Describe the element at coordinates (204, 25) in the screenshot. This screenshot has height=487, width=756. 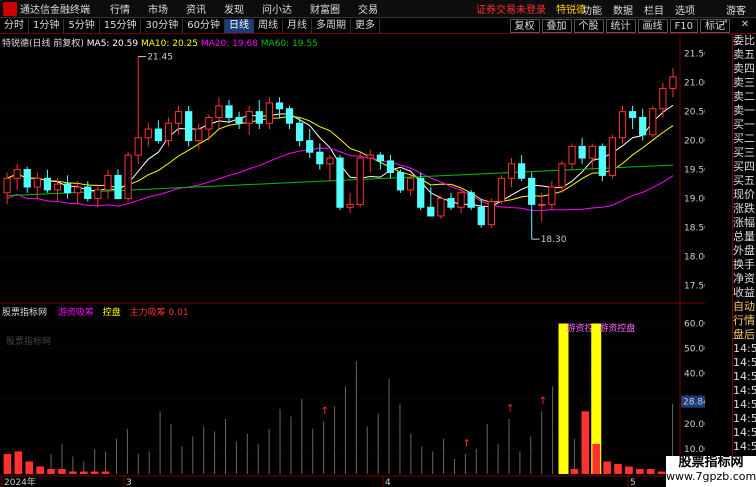
I see `period-60min: 60分钟` at that location.